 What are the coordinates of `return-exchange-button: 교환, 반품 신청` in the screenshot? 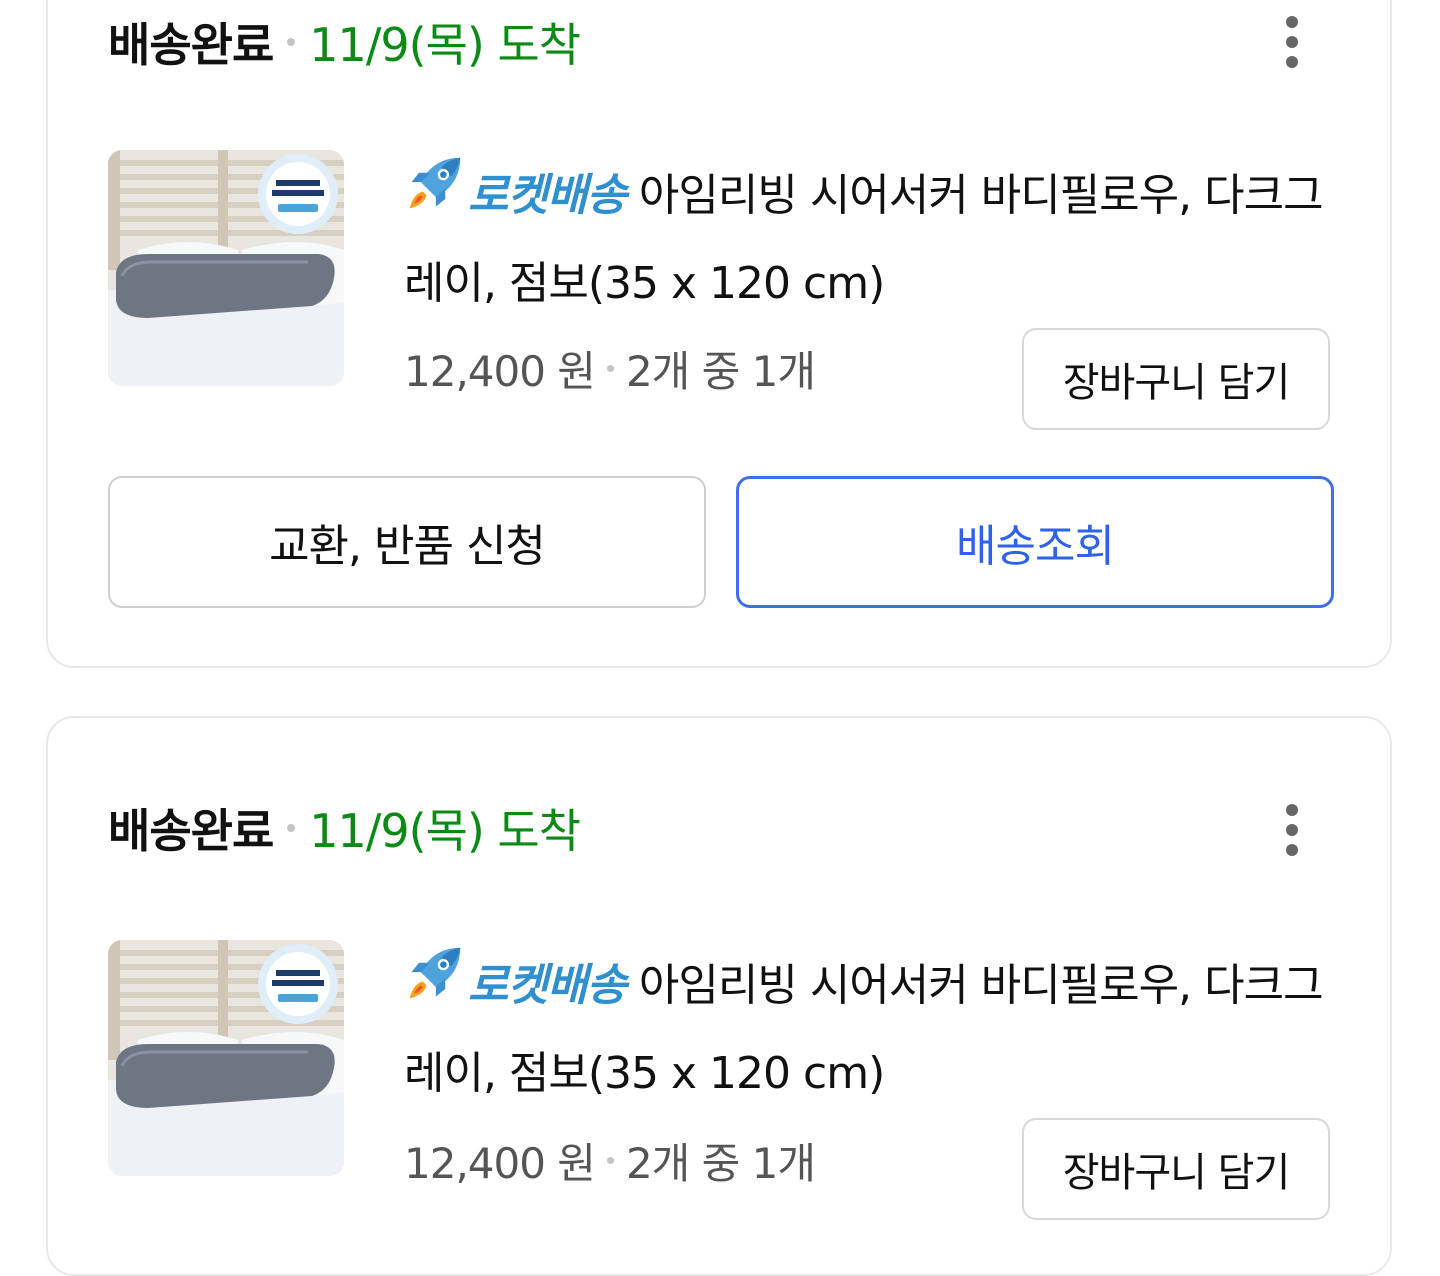 It's located at (407, 542).